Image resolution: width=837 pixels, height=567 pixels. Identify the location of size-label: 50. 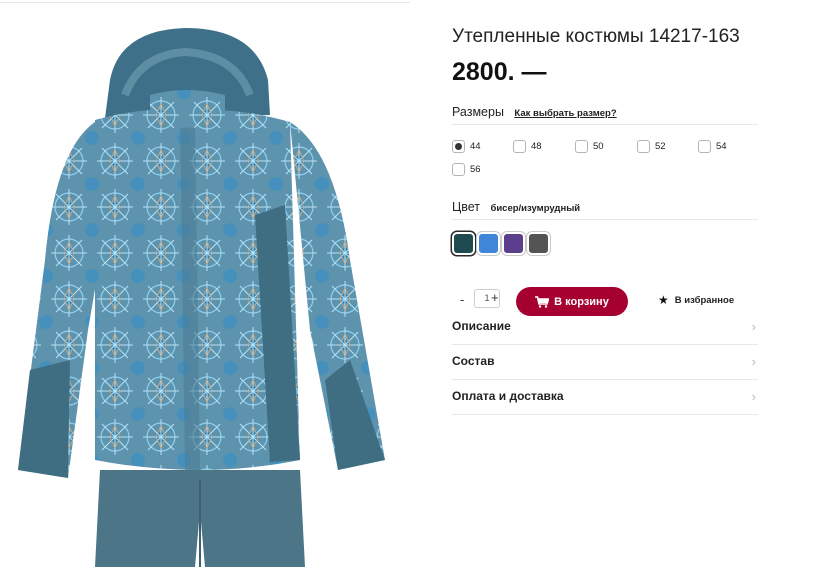
(598, 146).